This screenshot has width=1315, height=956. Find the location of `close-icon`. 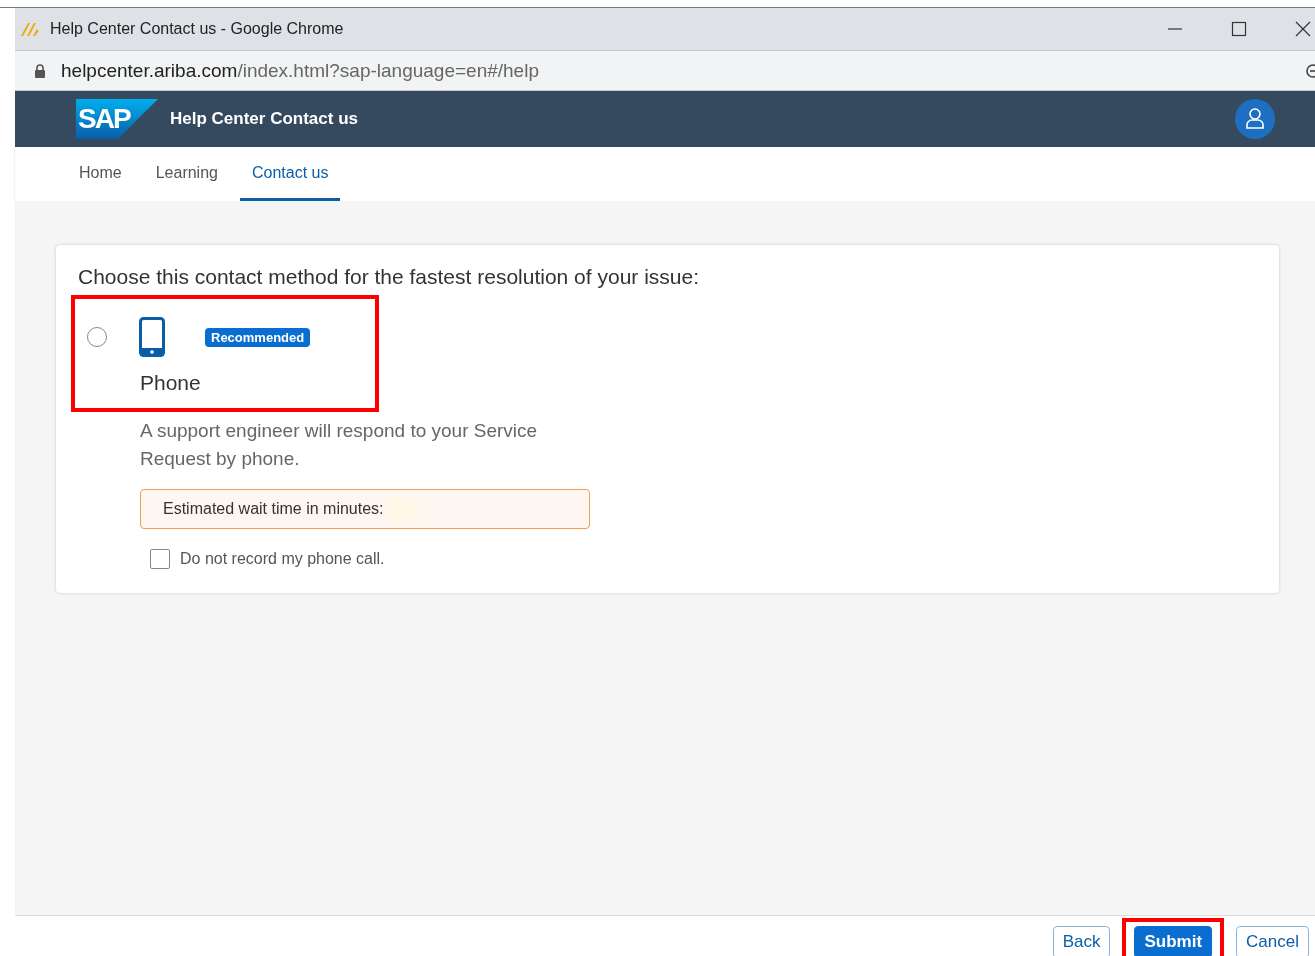

close-icon is located at coordinates (1303, 29).